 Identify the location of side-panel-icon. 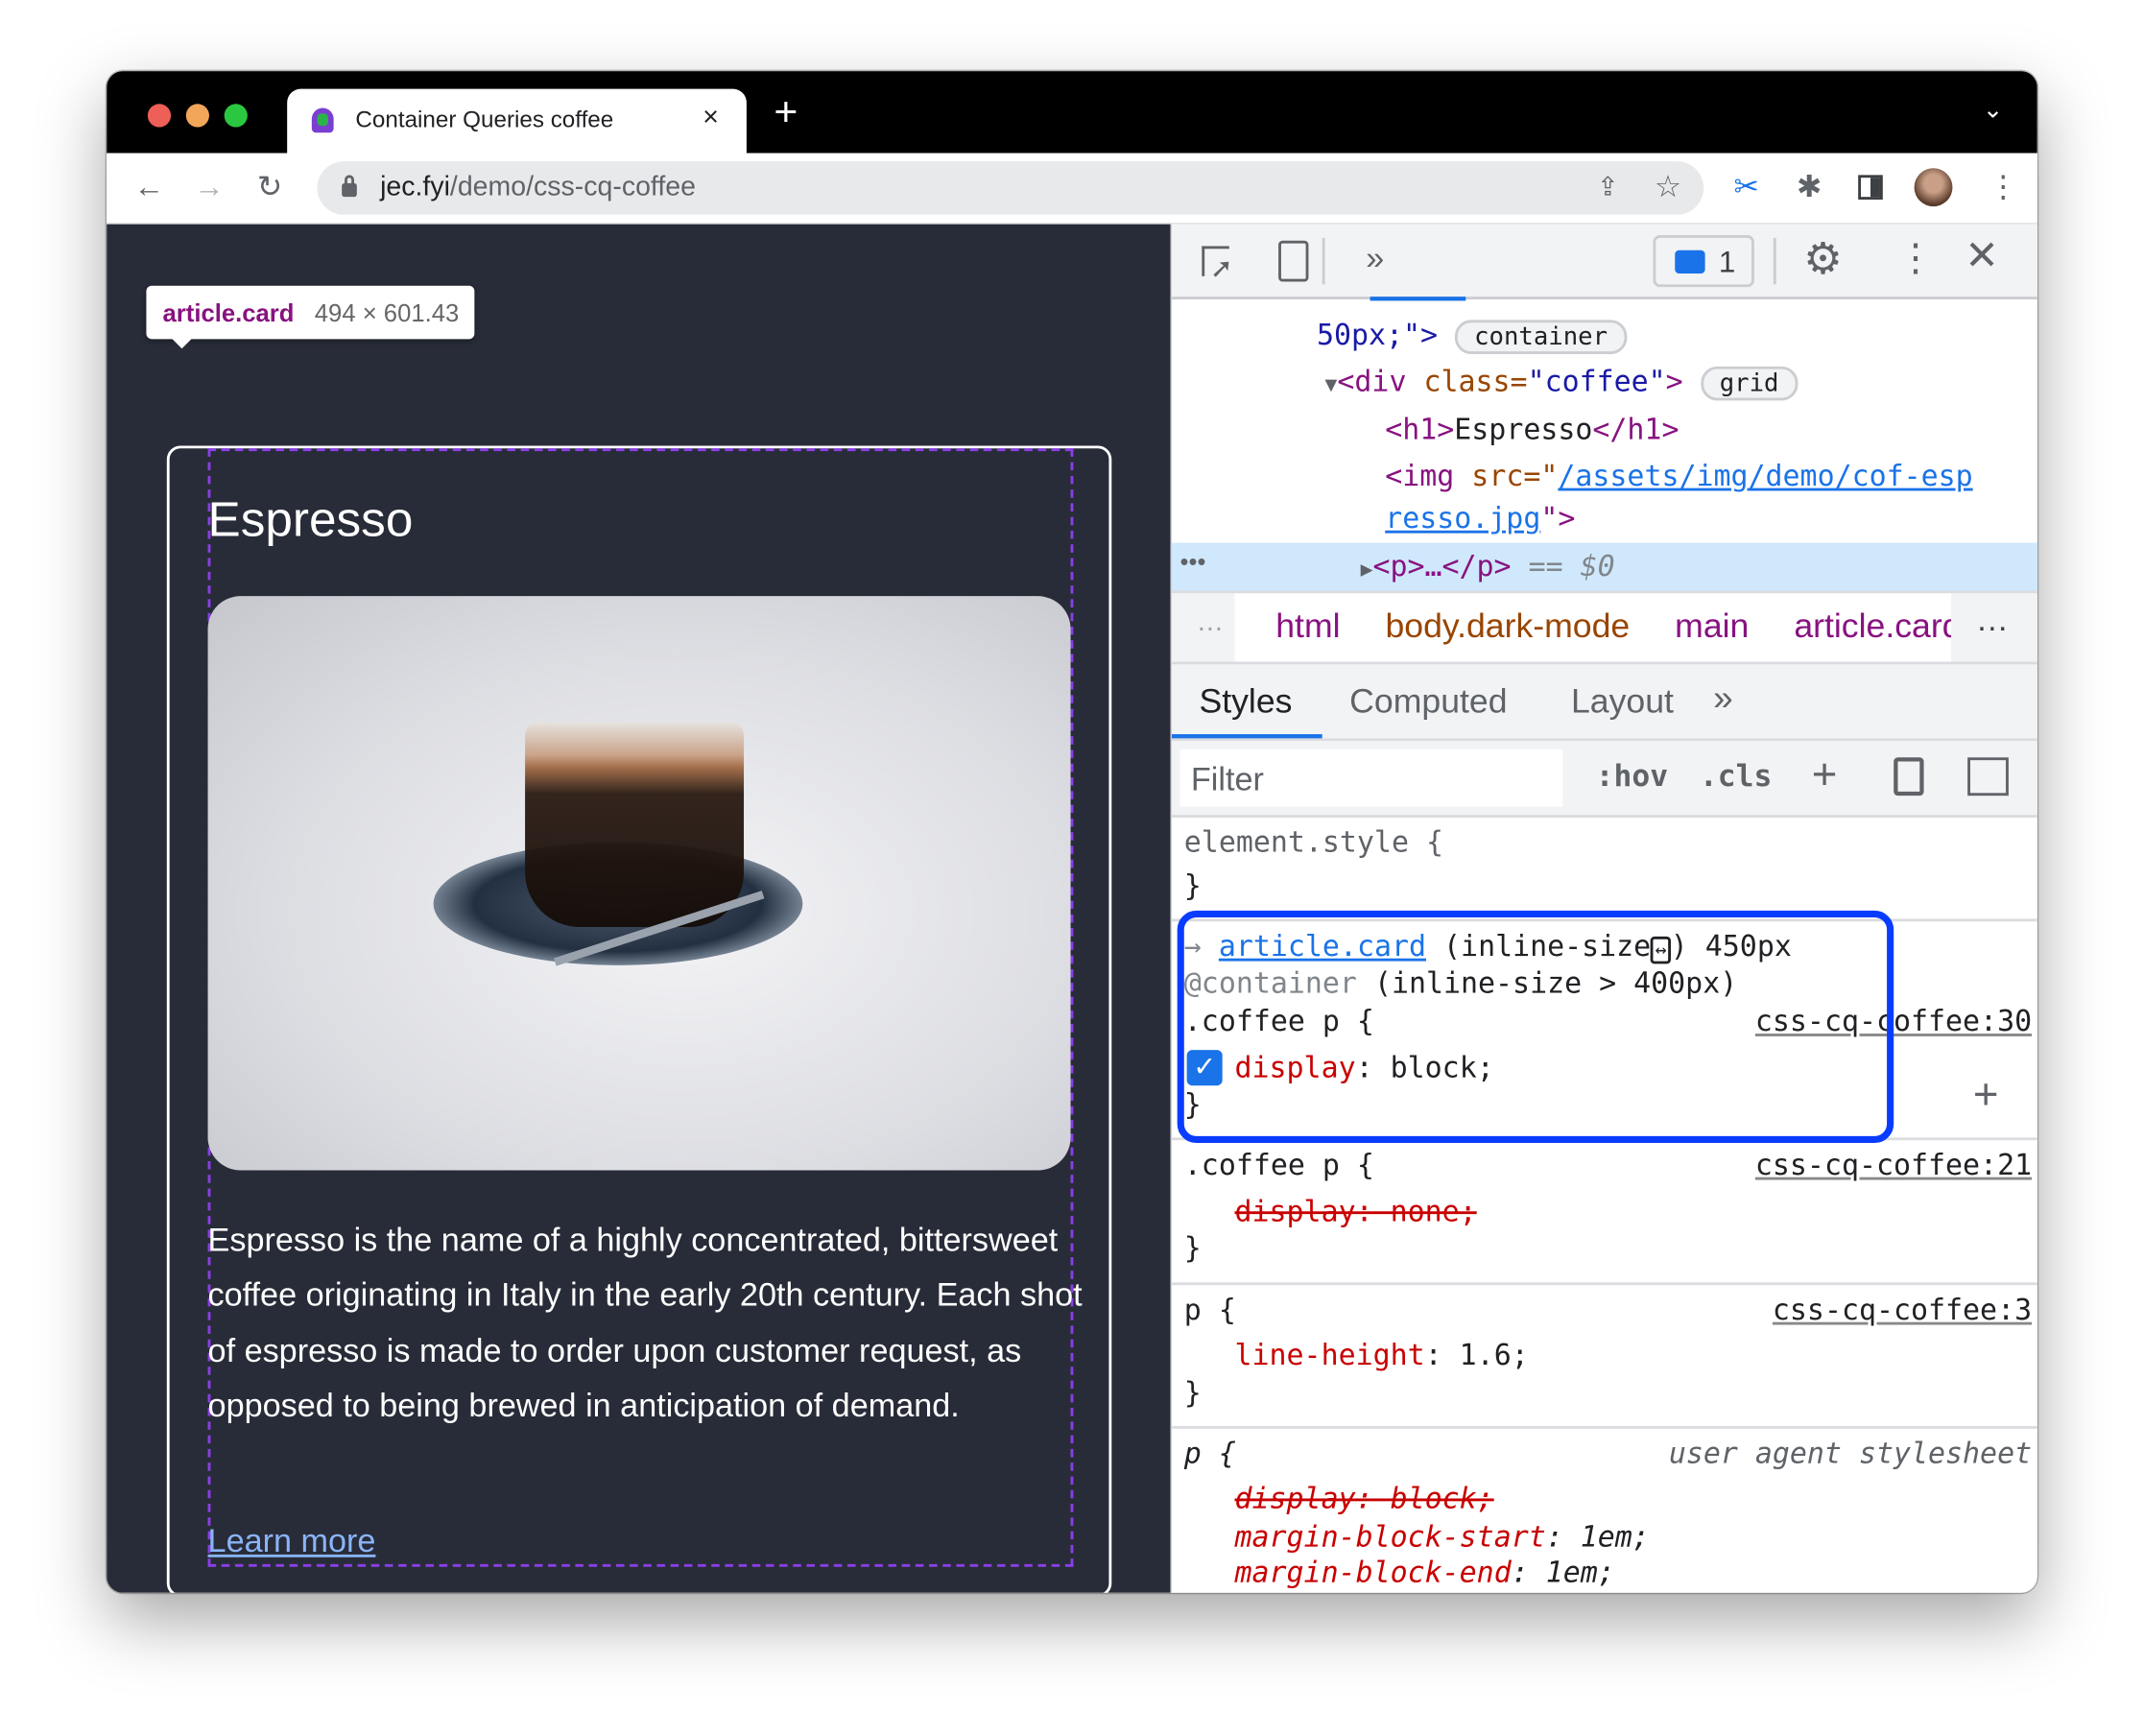
(1871, 188).